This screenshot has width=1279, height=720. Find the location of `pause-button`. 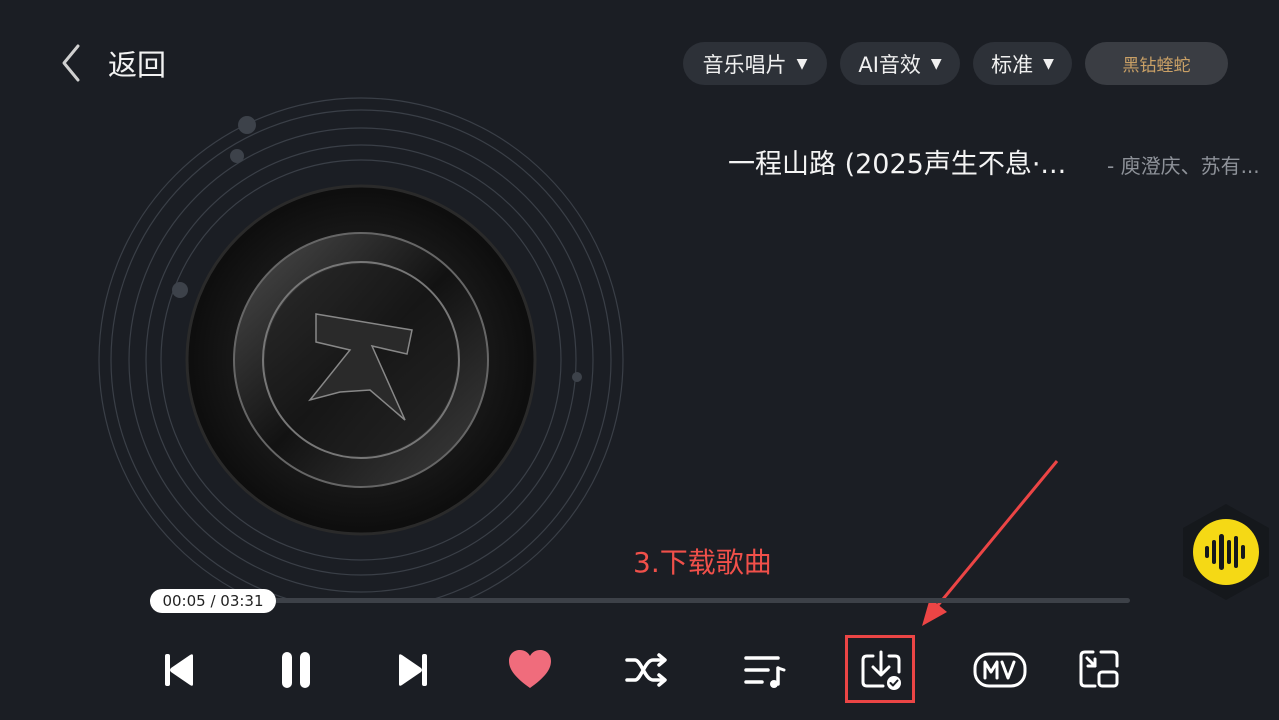

pause-button is located at coordinates (296, 670).